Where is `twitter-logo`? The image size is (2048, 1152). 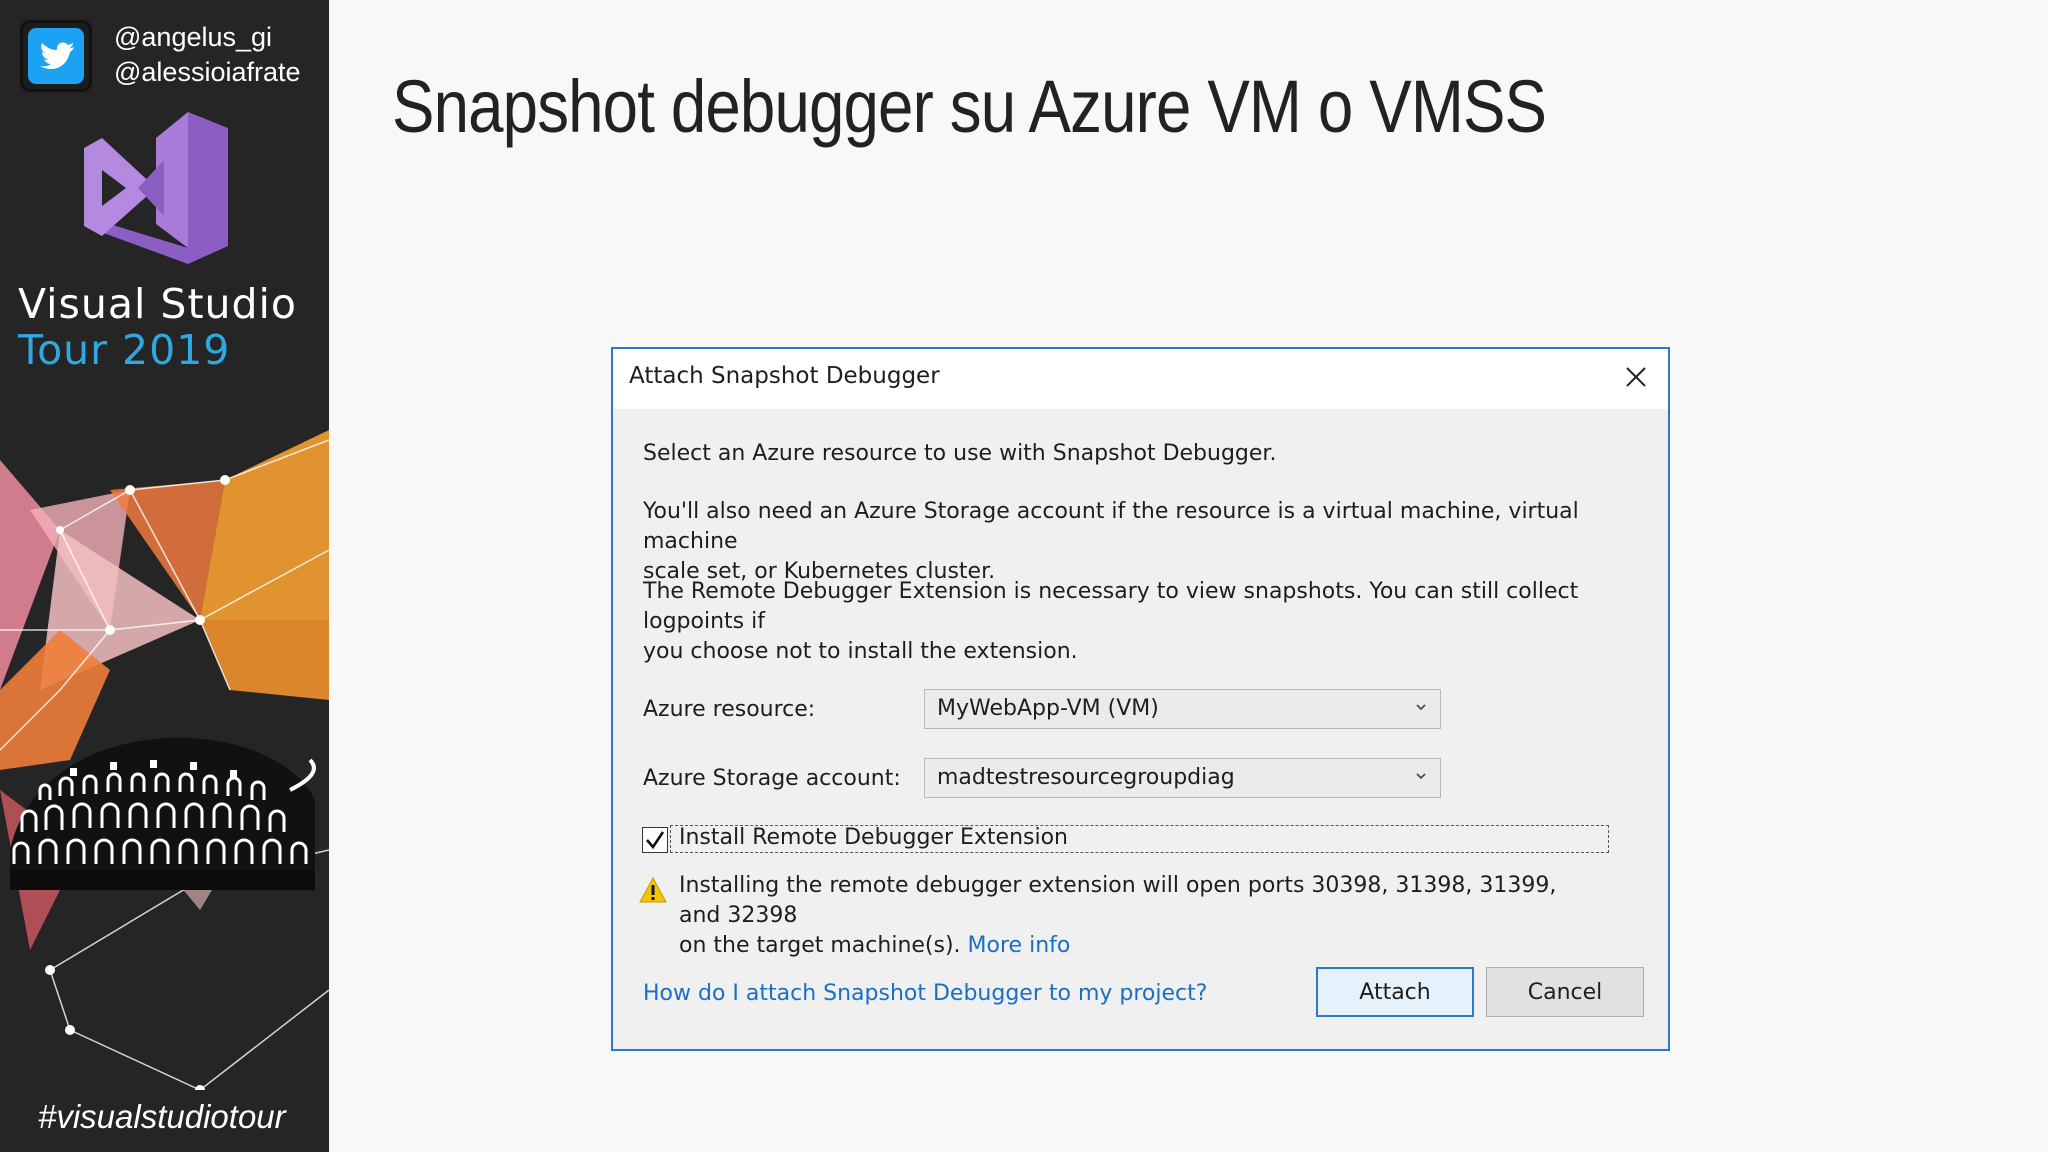
twitter-logo is located at coordinates (56, 56).